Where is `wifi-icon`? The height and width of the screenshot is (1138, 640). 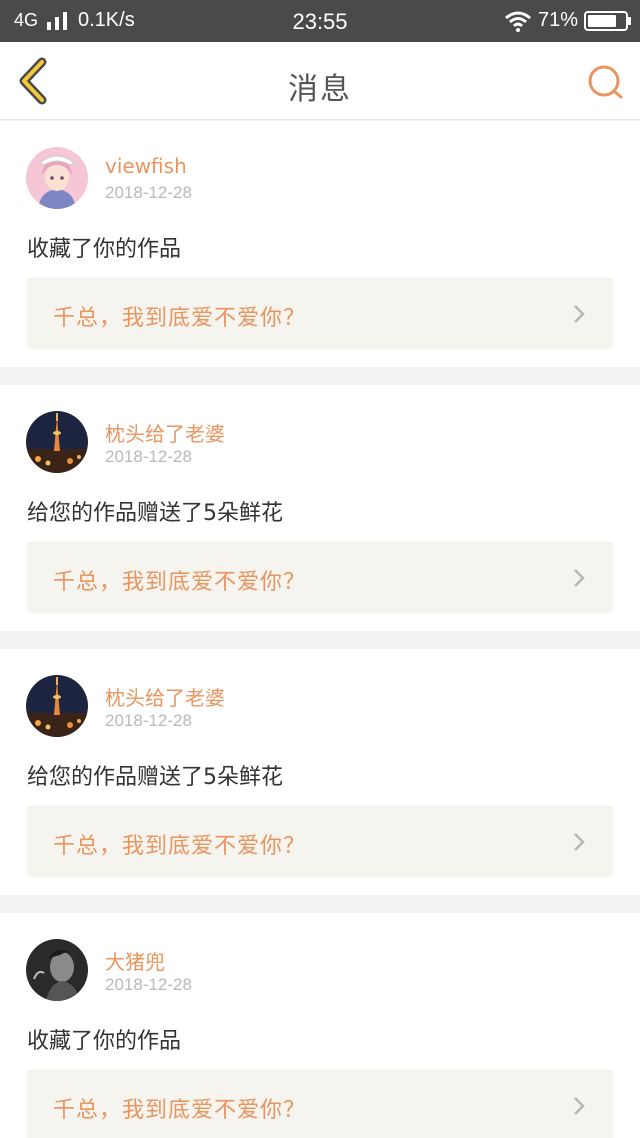
wifi-icon is located at coordinates (518, 21).